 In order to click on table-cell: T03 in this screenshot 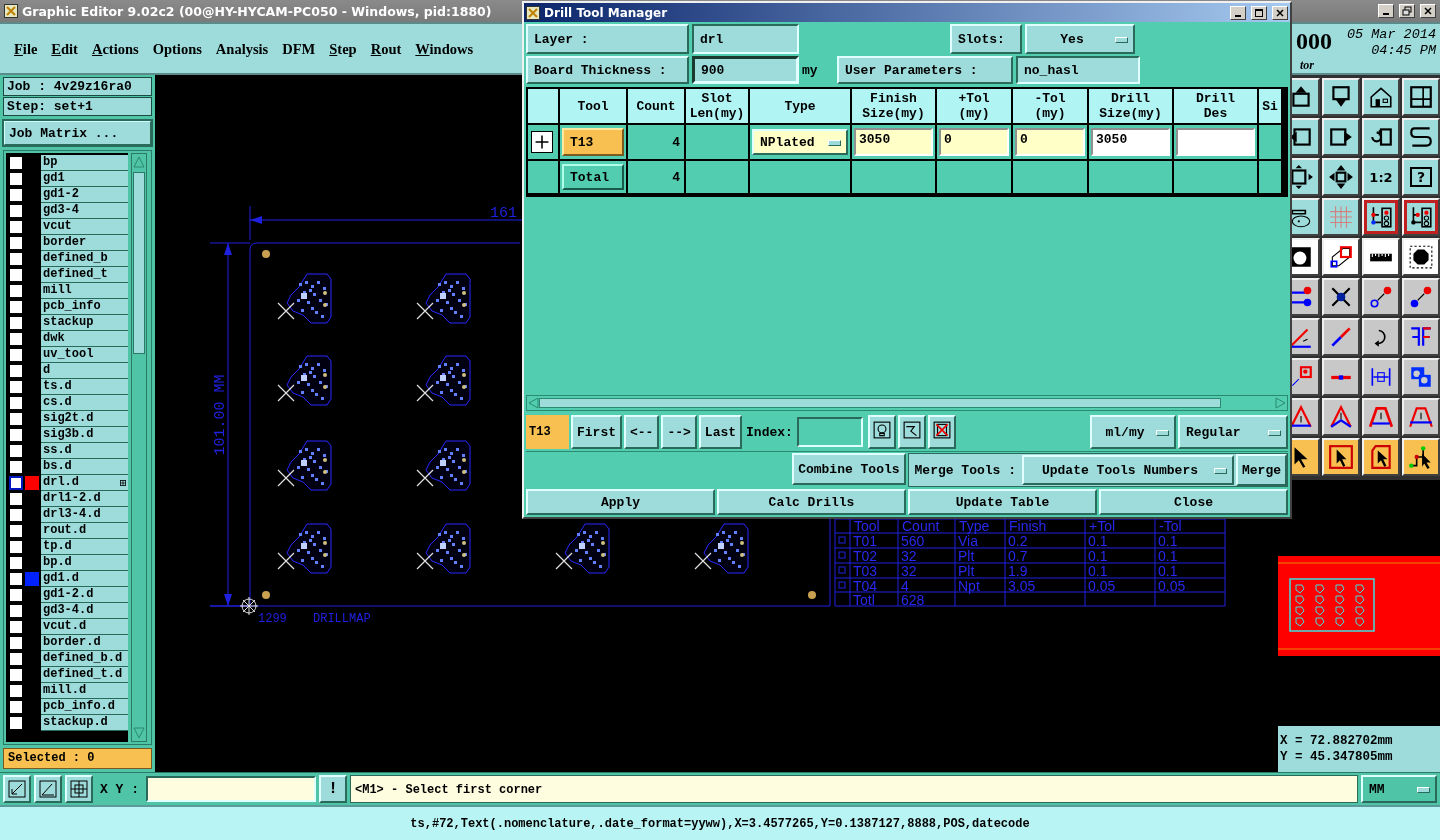, I will do `click(865, 571)`.